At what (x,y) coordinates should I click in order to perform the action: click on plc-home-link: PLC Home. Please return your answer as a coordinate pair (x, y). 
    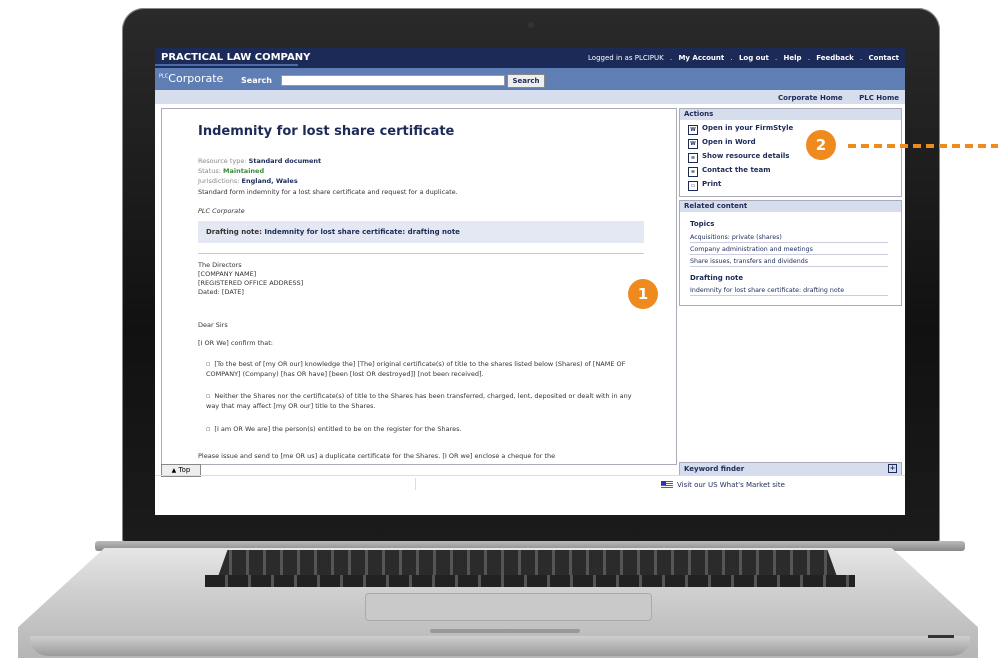
    Looking at the image, I should click on (879, 98).